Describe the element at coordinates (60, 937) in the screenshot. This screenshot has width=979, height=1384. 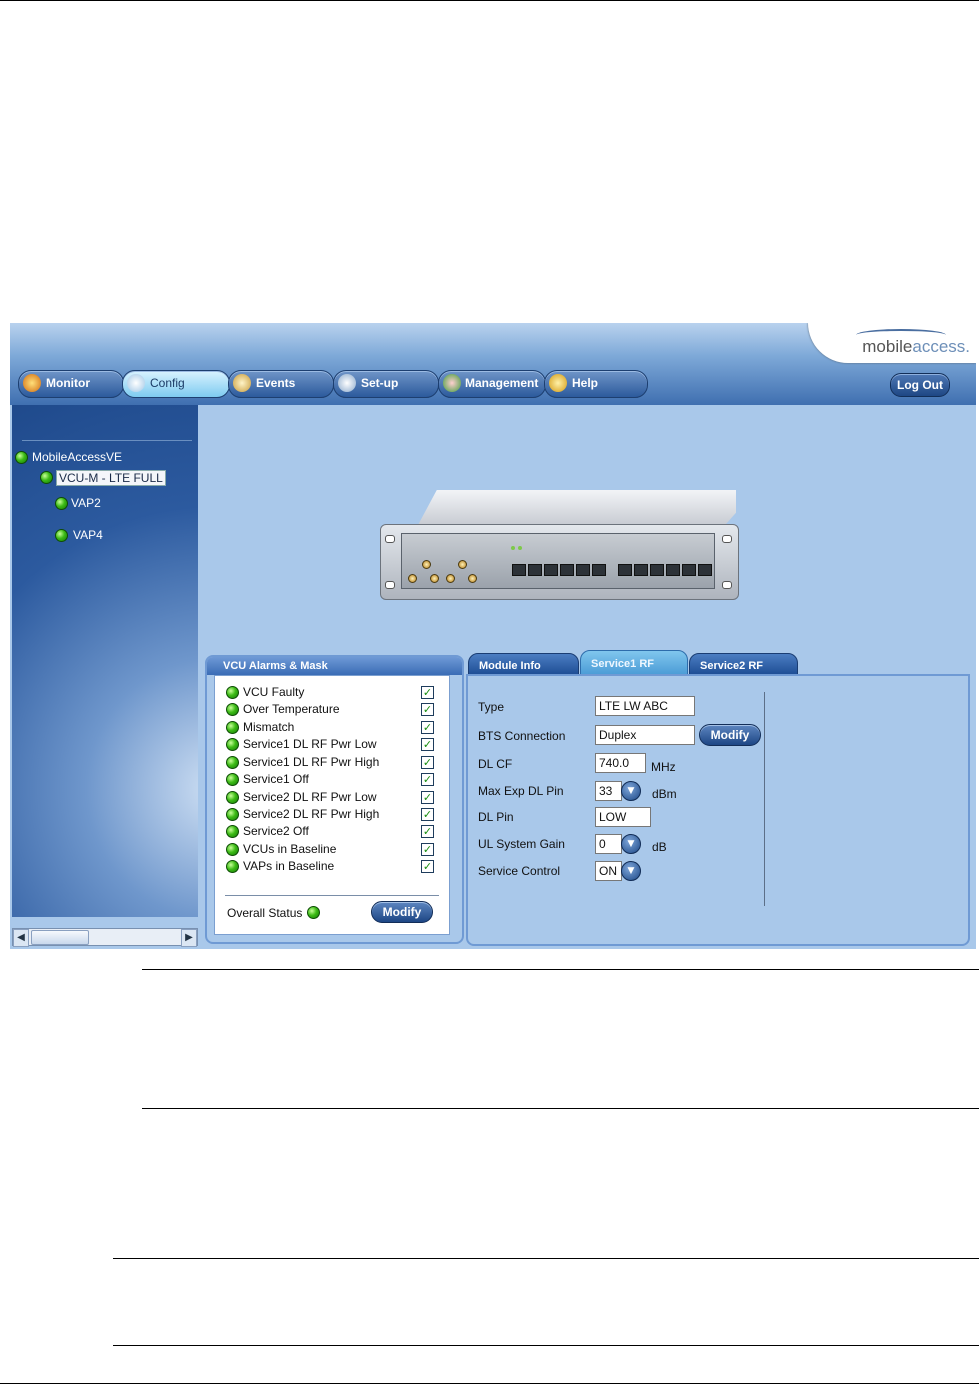
I see `scroll-thumb` at that location.